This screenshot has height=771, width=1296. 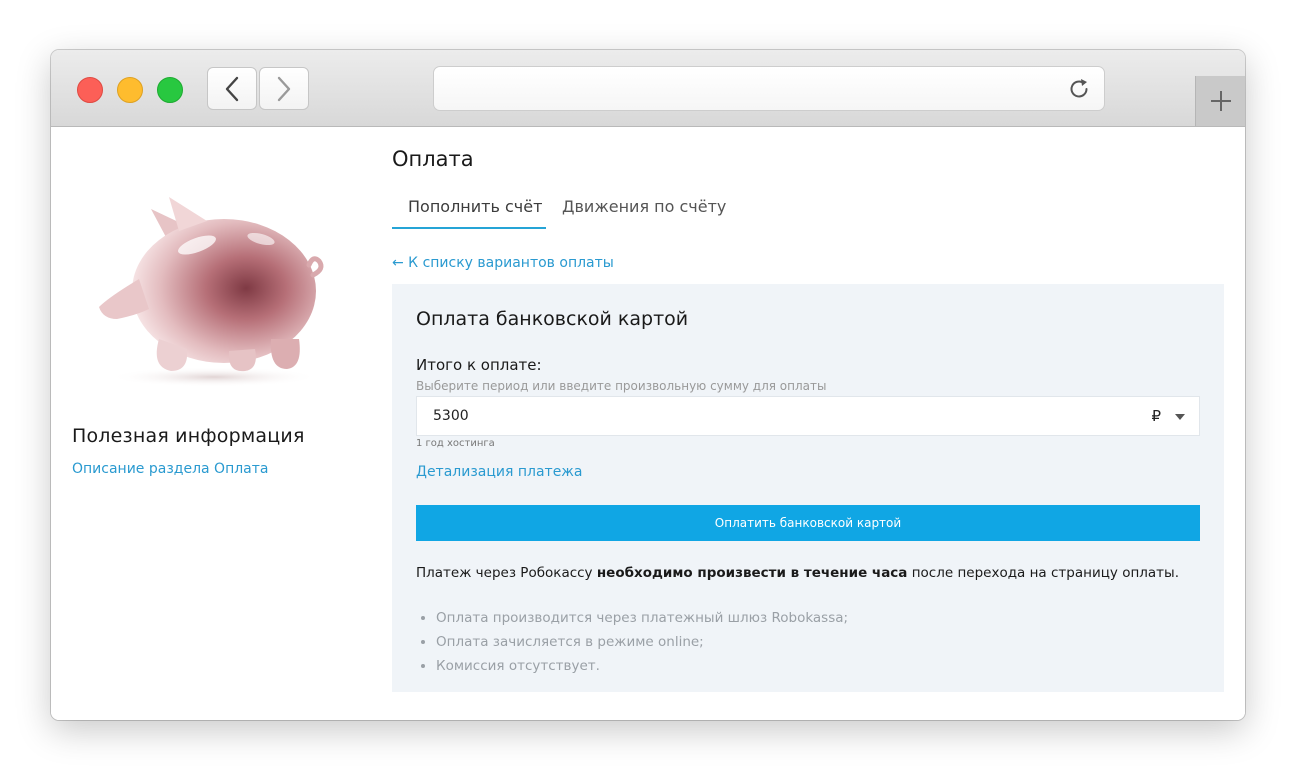 What do you see at coordinates (752, 573) in the screenshot?
I see `notice-bold: необходимо произвести в течение часа` at bounding box center [752, 573].